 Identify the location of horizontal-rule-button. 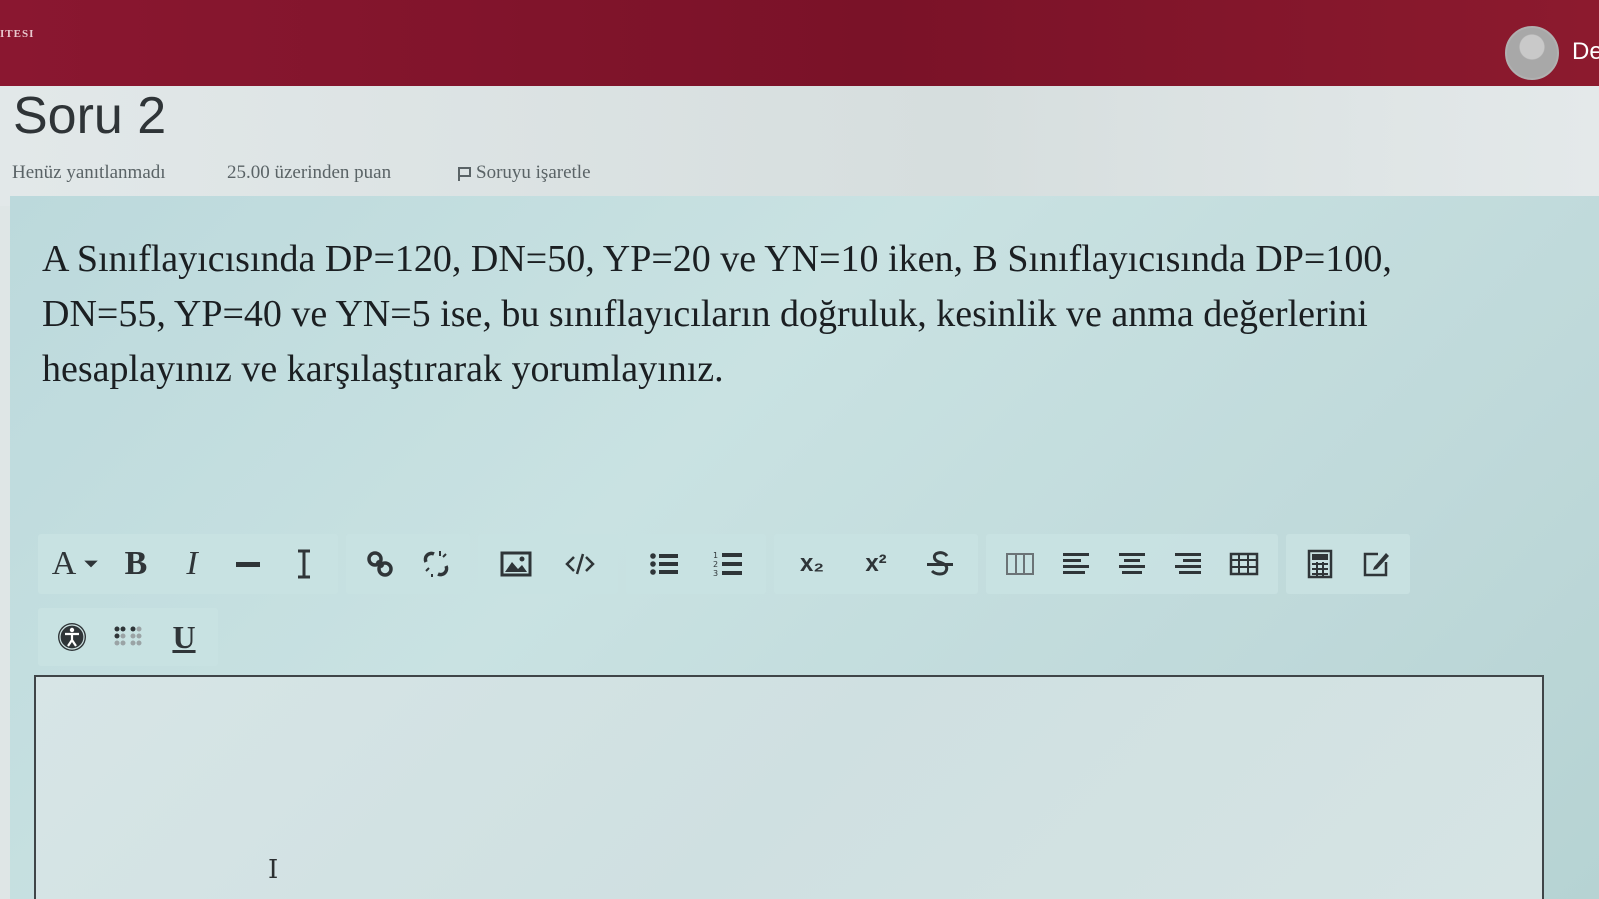
(248, 564).